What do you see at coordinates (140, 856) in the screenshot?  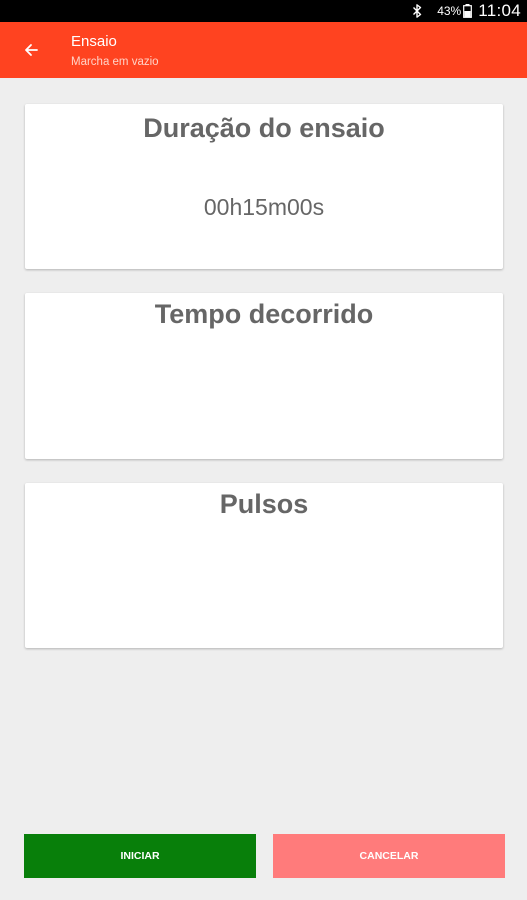 I see `start-button: INICIAR` at bounding box center [140, 856].